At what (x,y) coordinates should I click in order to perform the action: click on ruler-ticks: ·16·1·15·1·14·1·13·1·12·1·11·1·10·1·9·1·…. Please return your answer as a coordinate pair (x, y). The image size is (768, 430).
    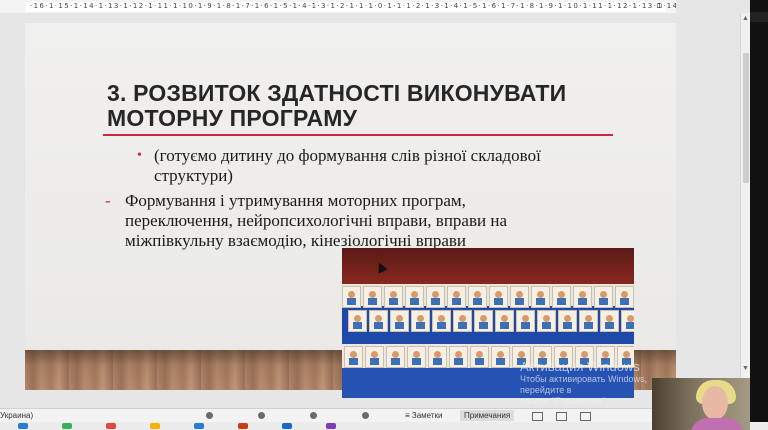
    Looking at the image, I should click on (353, 6).